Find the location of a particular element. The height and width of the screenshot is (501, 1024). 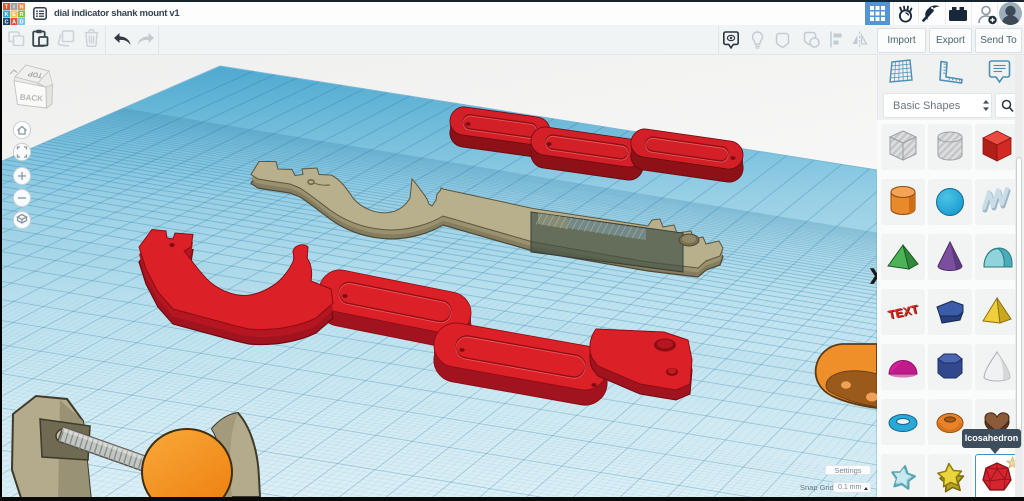

svg-text: R is located at coordinates (21, 15).